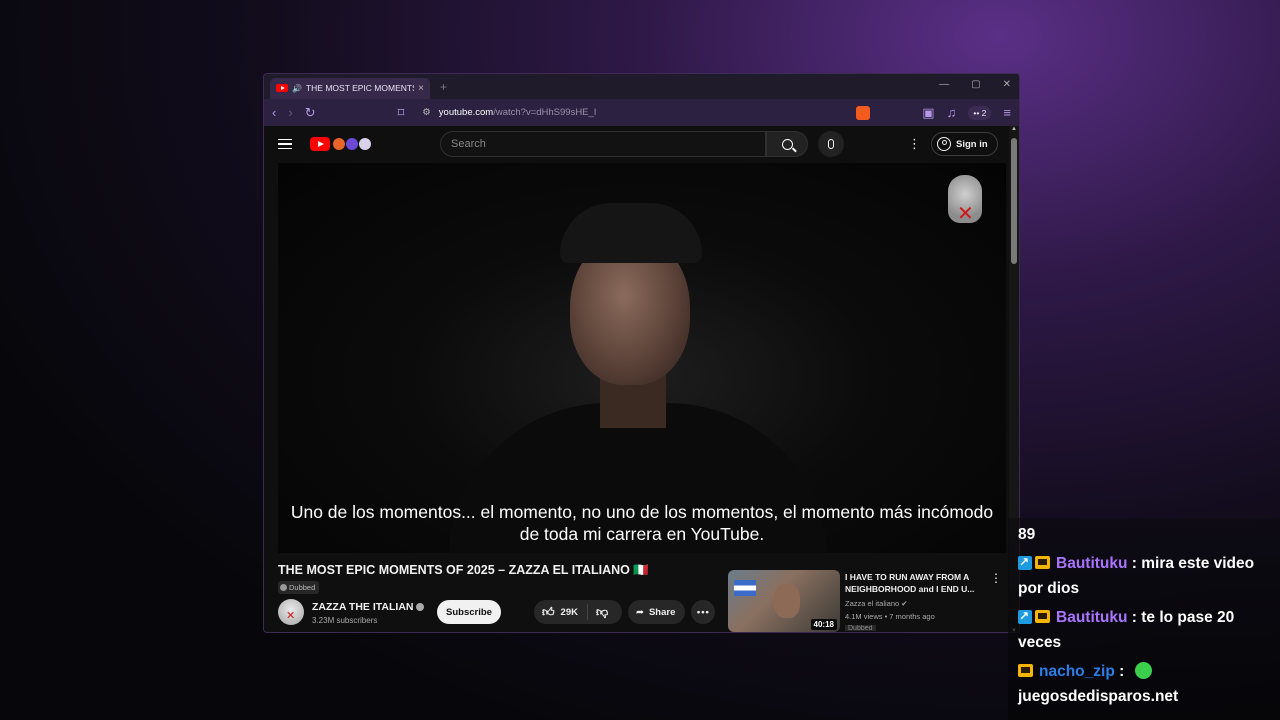  What do you see at coordinates (662, 612) in the screenshot?
I see `share-label: Share` at bounding box center [662, 612].